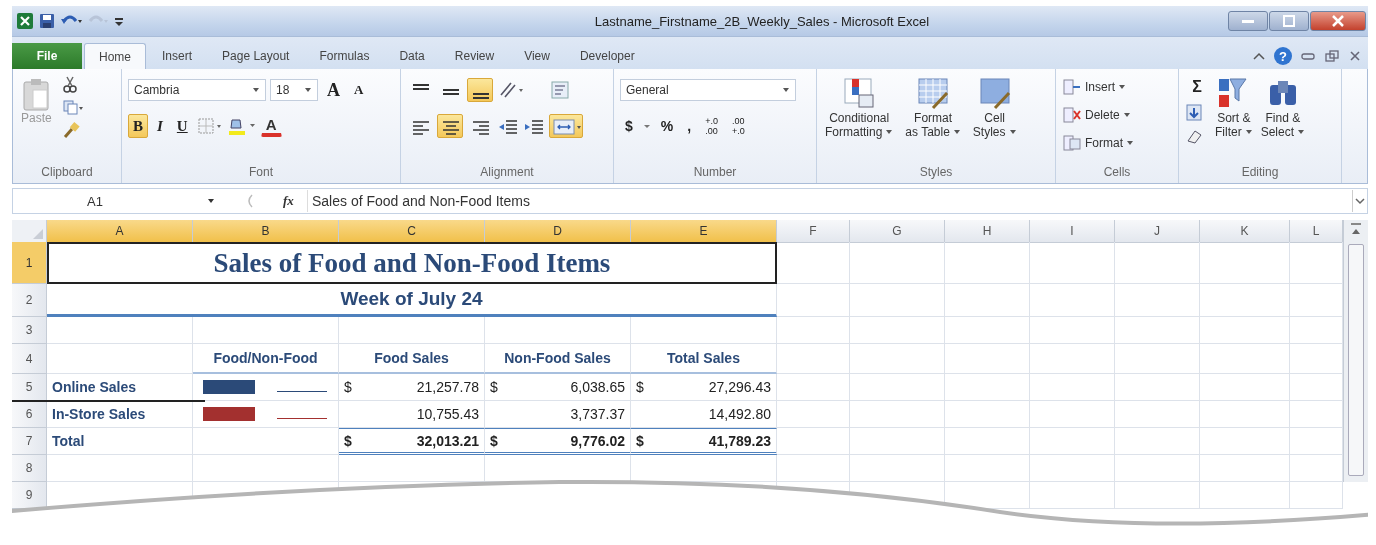  What do you see at coordinates (859, 107) in the screenshot?
I see `styles-button: Conditional Formatting` at bounding box center [859, 107].